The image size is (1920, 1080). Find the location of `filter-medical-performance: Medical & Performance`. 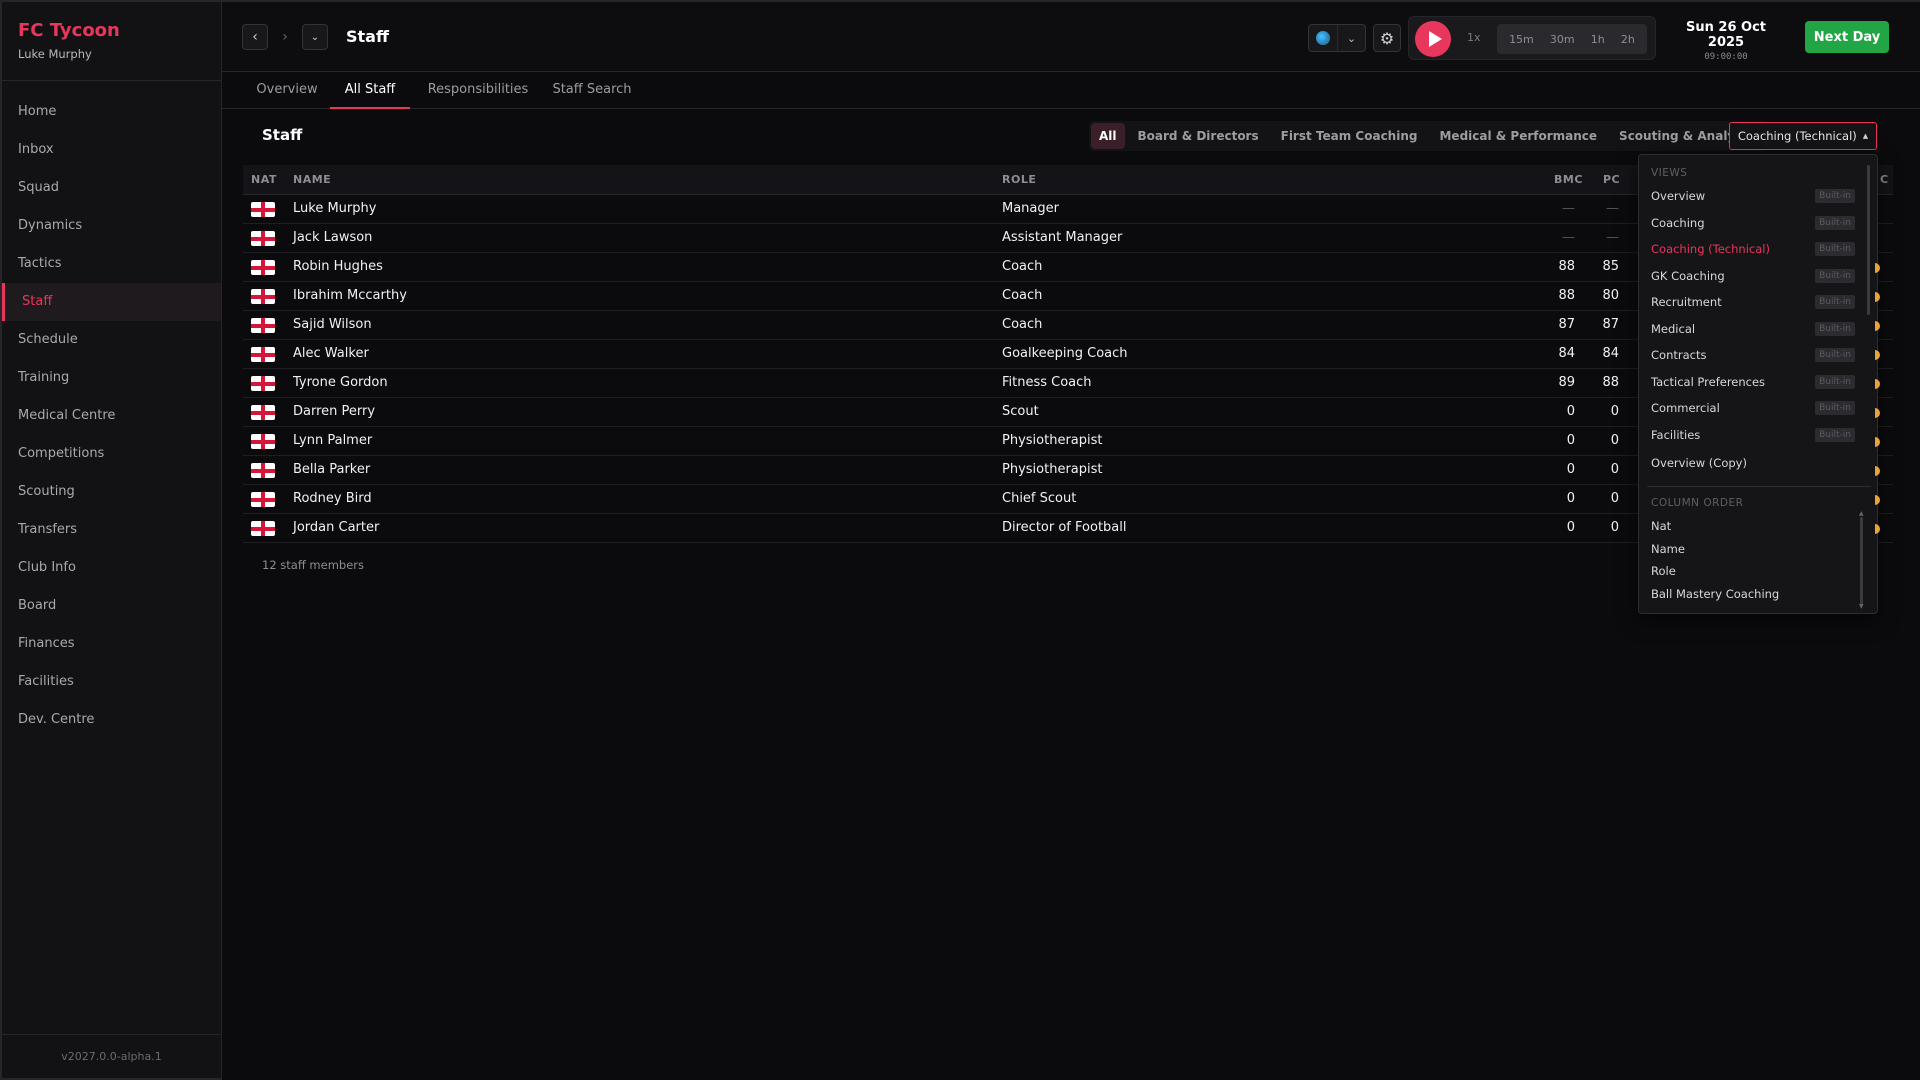

filter-medical-performance: Medical & Performance is located at coordinates (1518, 136).